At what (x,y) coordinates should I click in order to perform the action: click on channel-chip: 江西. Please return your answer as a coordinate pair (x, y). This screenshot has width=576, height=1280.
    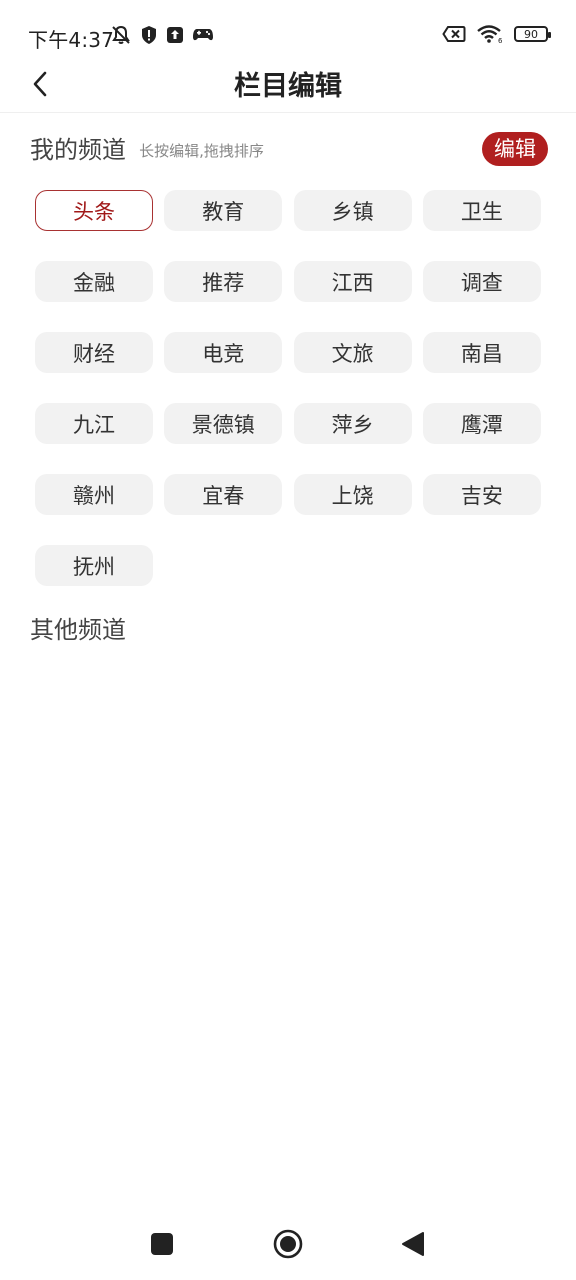
    Looking at the image, I should click on (352, 281).